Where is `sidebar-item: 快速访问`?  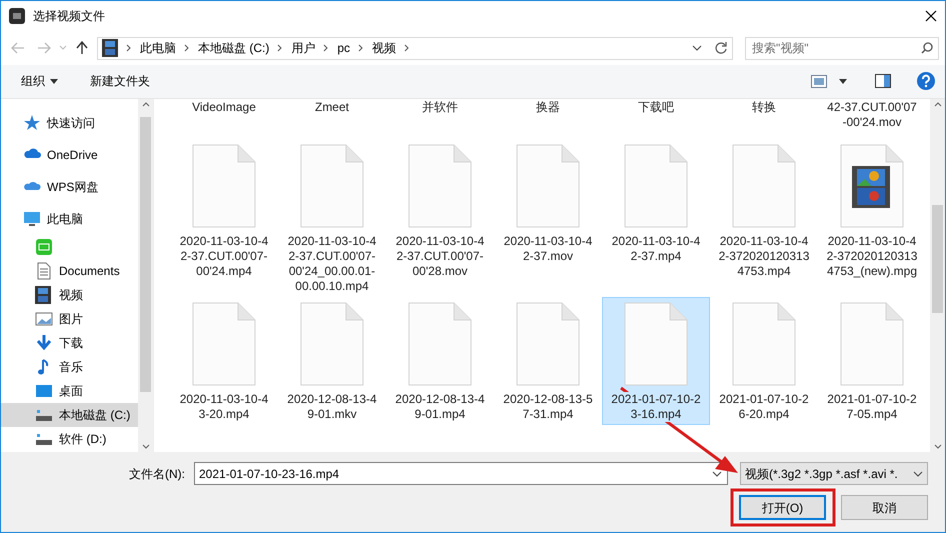
sidebar-item: 快速访问 is located at coordinates (69, 122).